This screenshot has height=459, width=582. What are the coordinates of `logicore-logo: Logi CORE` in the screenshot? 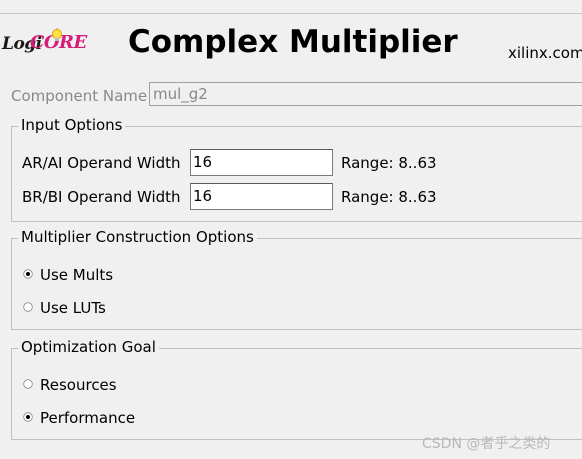 It's located at (44, 43).